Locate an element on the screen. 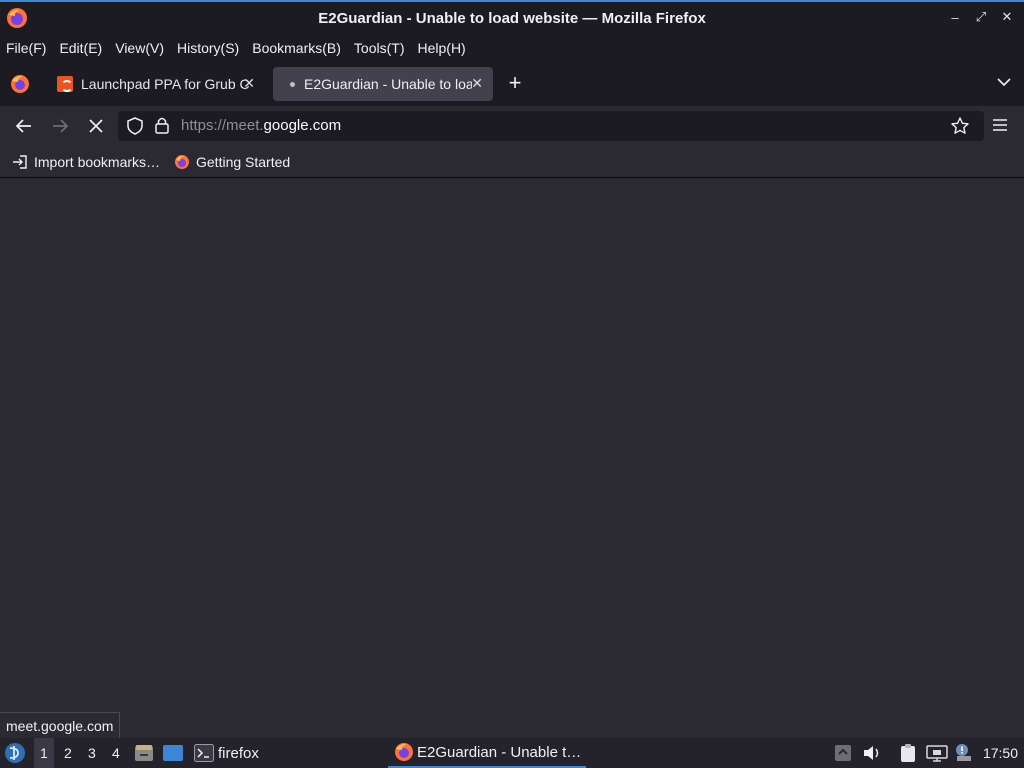  menu-file: File(F) is located at coordinates (26, 48).